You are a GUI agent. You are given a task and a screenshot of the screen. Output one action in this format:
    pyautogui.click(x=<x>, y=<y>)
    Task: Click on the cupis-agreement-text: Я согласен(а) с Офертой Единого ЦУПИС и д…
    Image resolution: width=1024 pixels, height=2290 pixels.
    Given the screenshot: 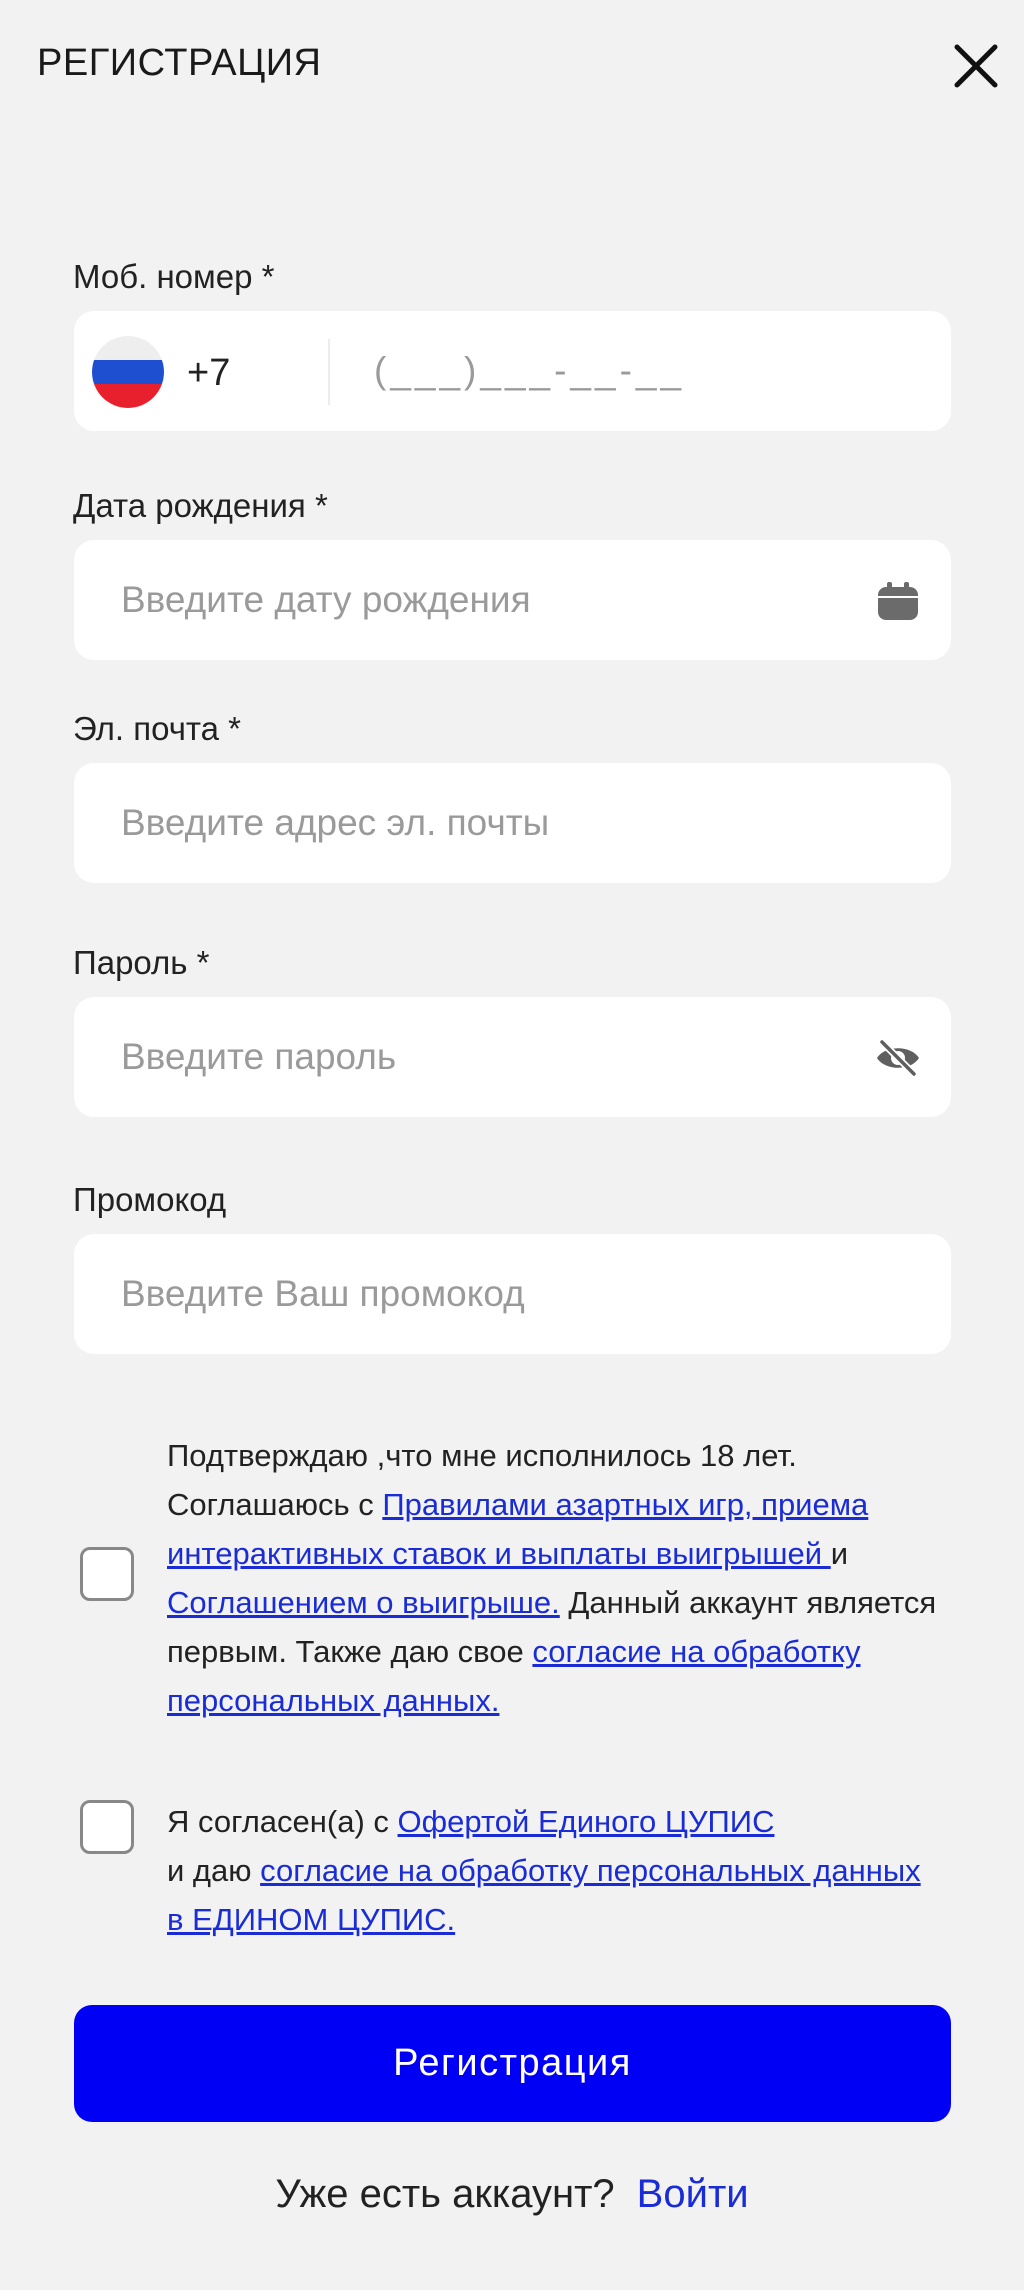 What is the action you would take?
    pyautogui.click(x=552, y=1870)
    